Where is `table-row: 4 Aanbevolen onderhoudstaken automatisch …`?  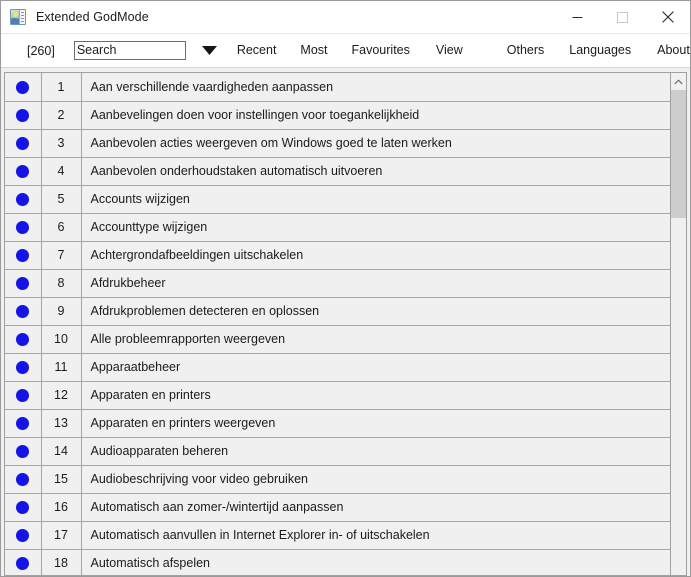
table-row: 4 Aanbevolen onderhoudstaken automatisch … is located at coordinates (337, 171).